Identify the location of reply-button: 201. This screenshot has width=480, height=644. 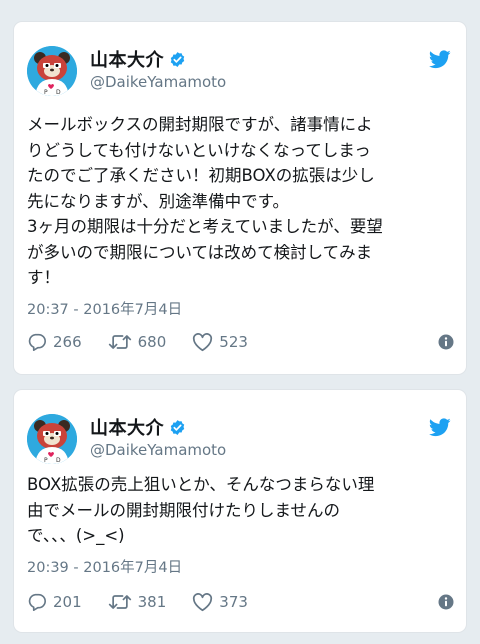
(54, 602).